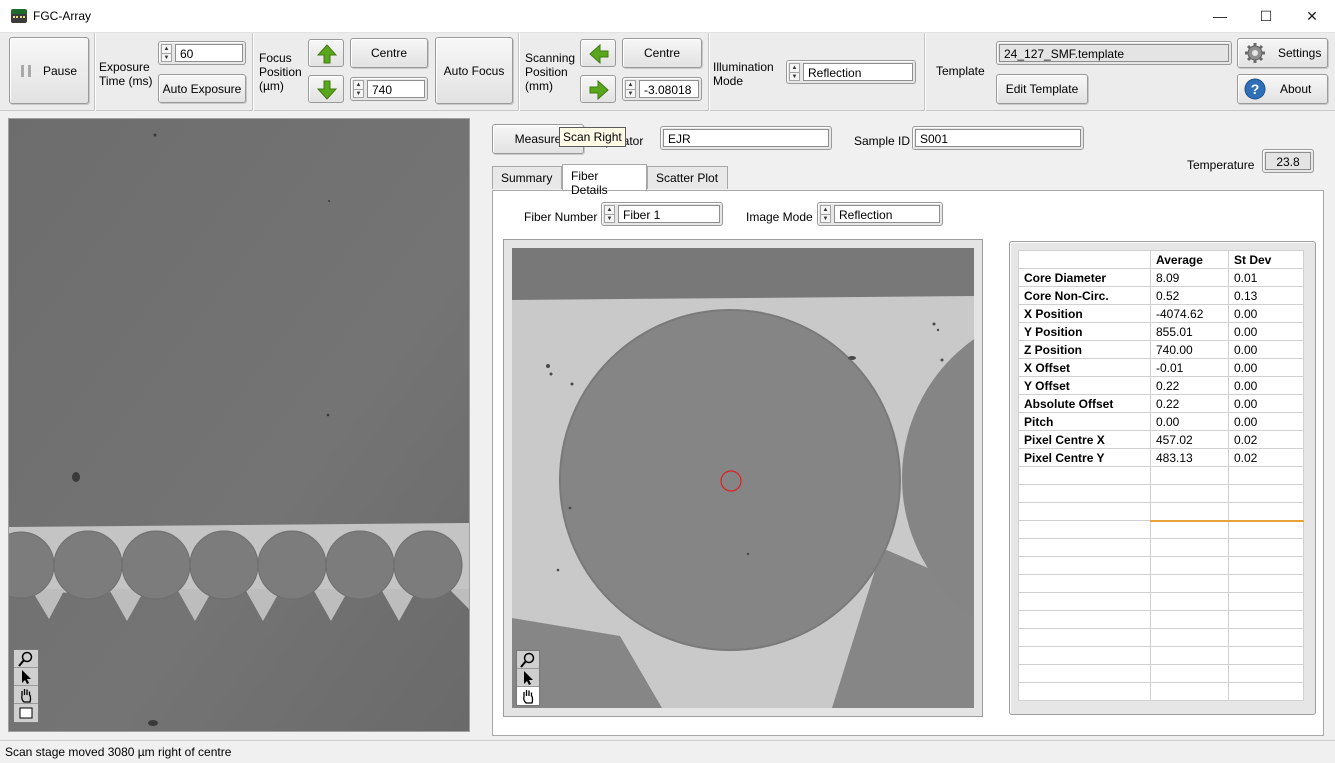  Describe the element at coordinates (1042, 89) in the screenshot. I see `edit-template-button: Edit Template` at that location.